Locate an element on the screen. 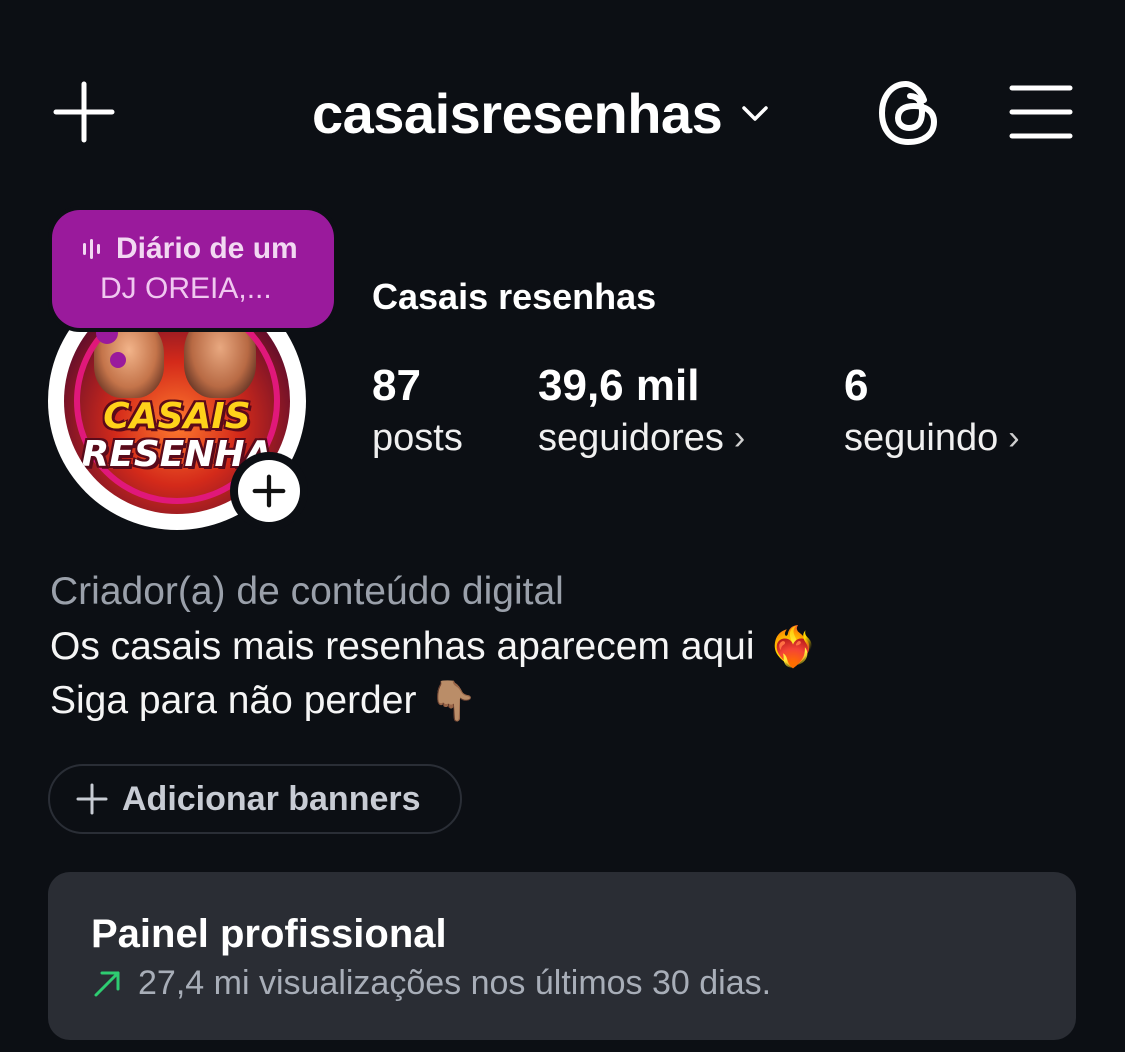 This screenshot has width=1125, height=1052. add-banners-label: Adicionar banners is located at coordinates (271, 798).